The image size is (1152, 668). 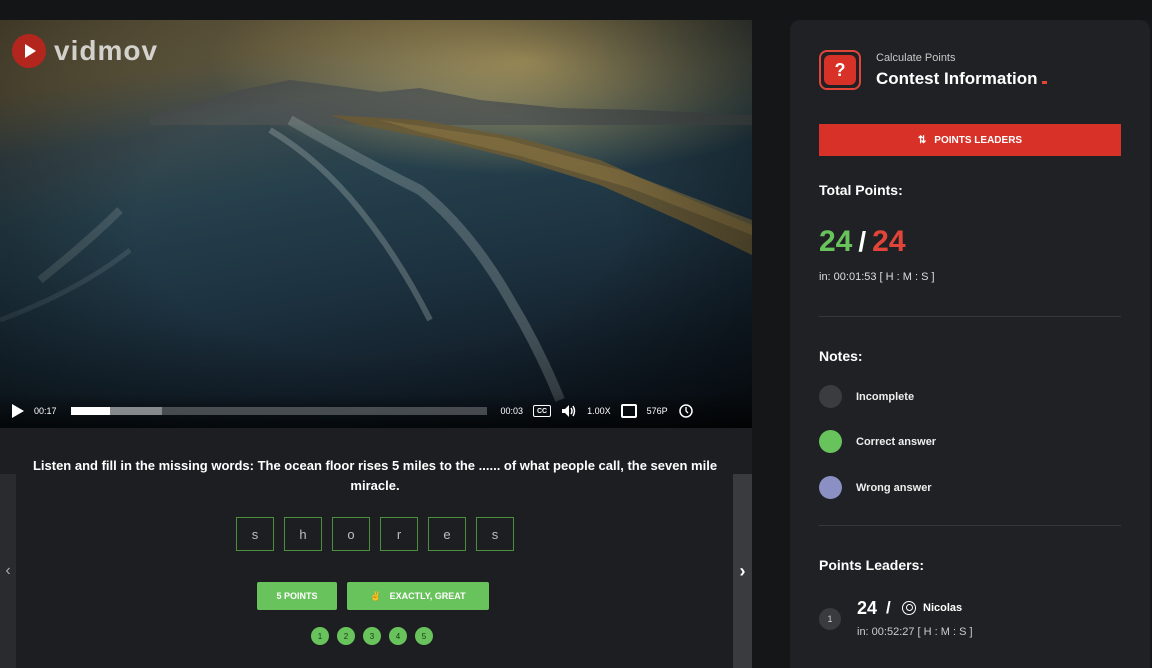 What do you see at coordinates (599, 411) in the screenshot?
I see `playback-speed: 1.00X` at bounding box center [599, 411].